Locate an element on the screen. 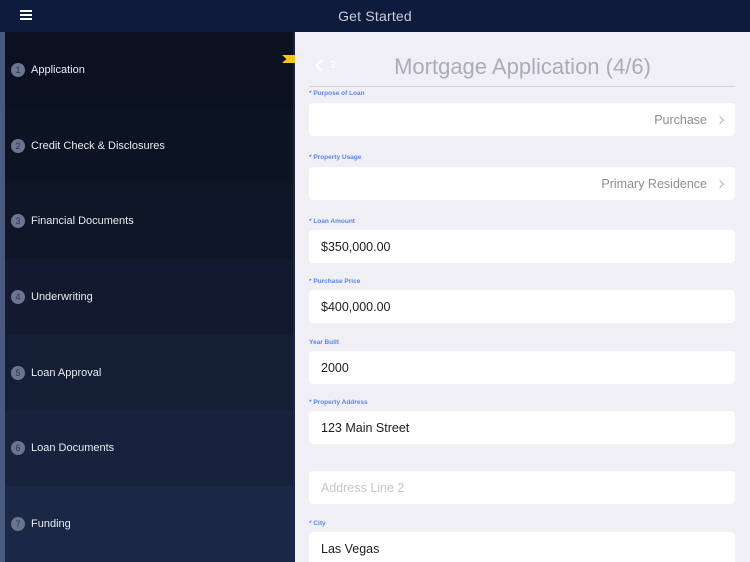 The height and width of the screenshot is (562, 750). sidebar-step-underwriting: 4 Underwriting is located at coordinates (150, 297).